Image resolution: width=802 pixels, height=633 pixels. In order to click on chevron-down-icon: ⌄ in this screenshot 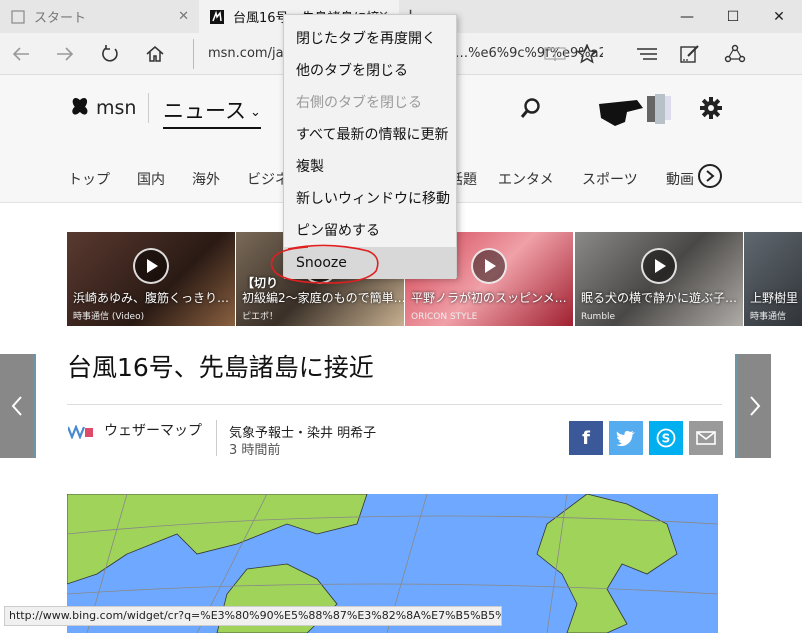, I will do `click(255, 112)`.